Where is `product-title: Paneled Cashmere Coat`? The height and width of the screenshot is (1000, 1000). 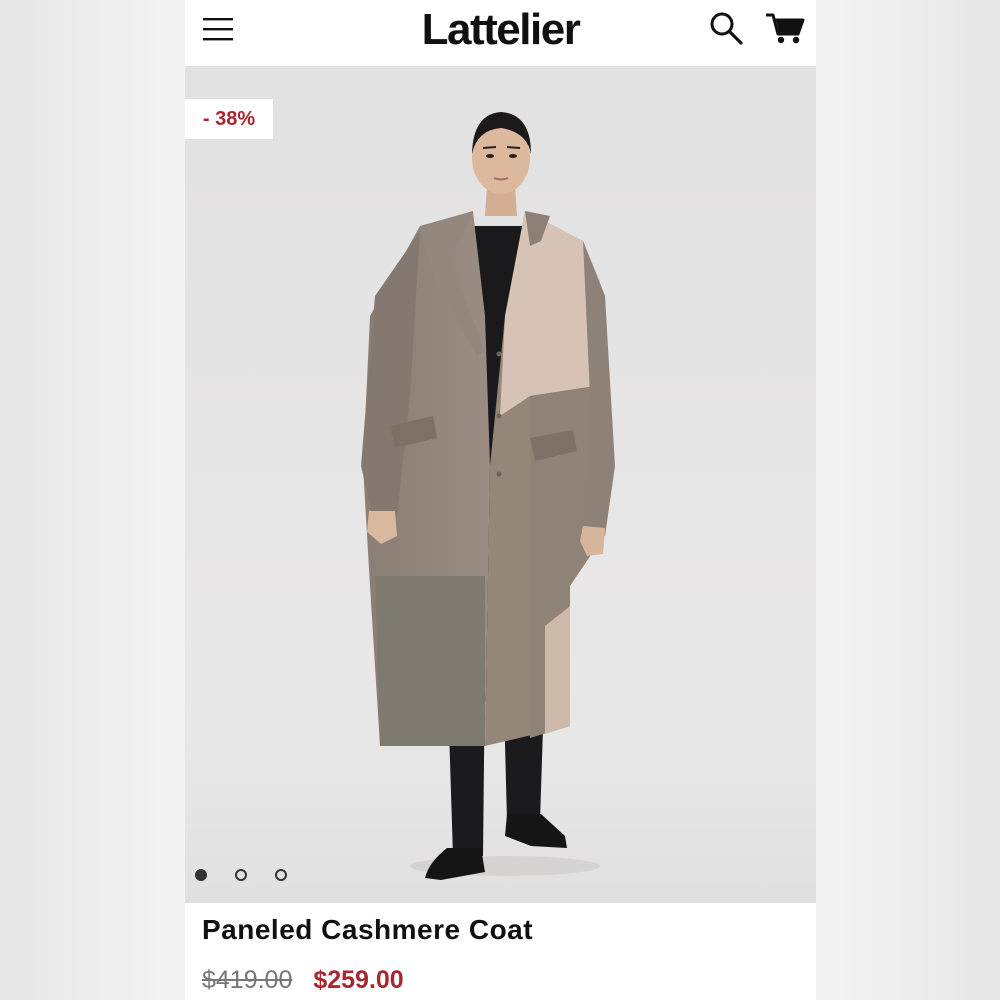
product-title: Paneled Cashmere Coat is located at coordinates (368, 929).